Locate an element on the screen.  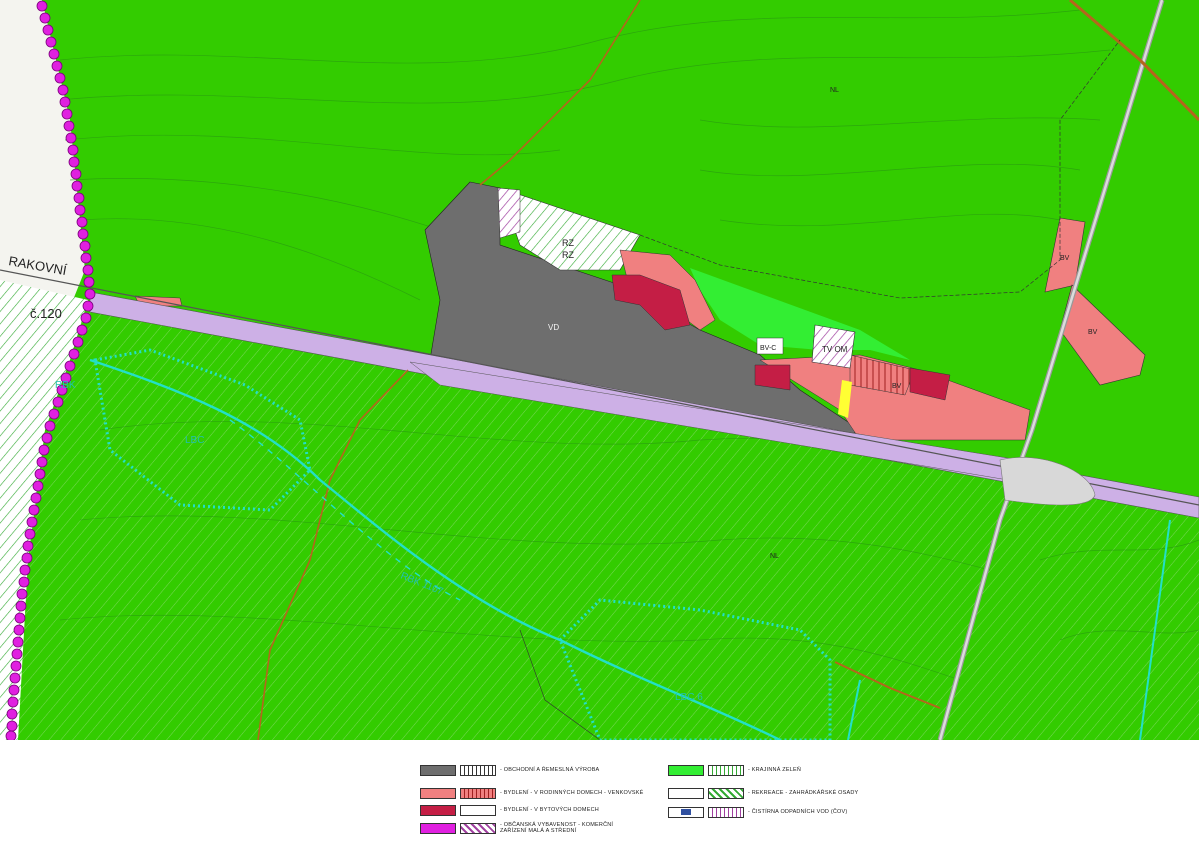
legend-item-wwtp: - ČISTÍRNA ODPADNÍCH VOD (ČOV) is located at coordinates (757, 812).